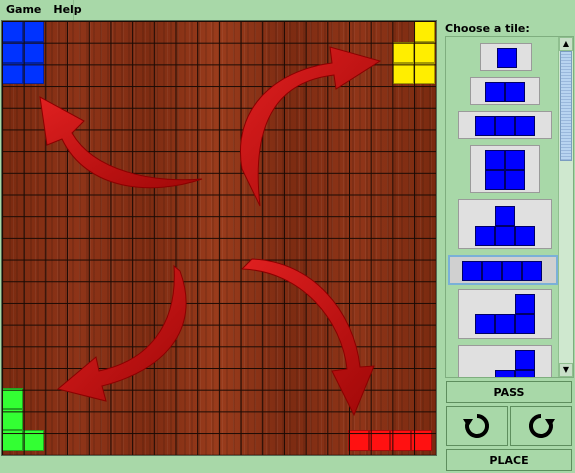 This screenshot has width=575, height=473. I want to click on arrow-top-left-icon, so click(121, 142).